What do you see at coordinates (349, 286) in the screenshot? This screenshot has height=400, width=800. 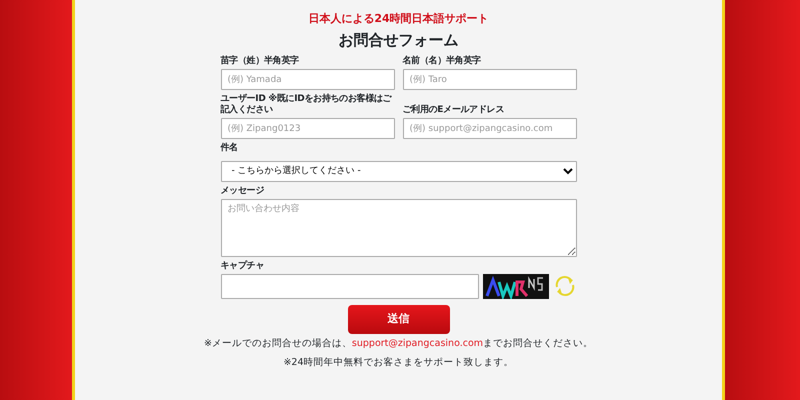 I see `captcha-field` at bounding box center [349, 286].